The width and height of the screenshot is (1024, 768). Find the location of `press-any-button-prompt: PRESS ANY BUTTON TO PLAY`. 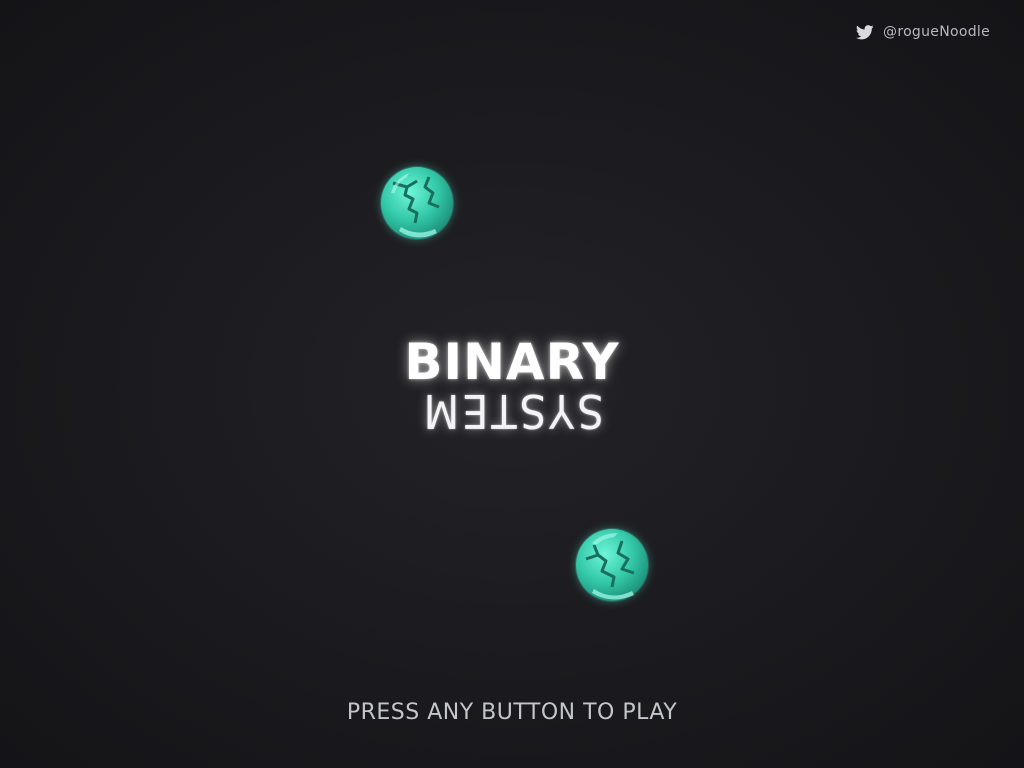

press-any-button-prompt: PRESS ANY BUTTON TO PLAY is located at coordinates (512, 712).